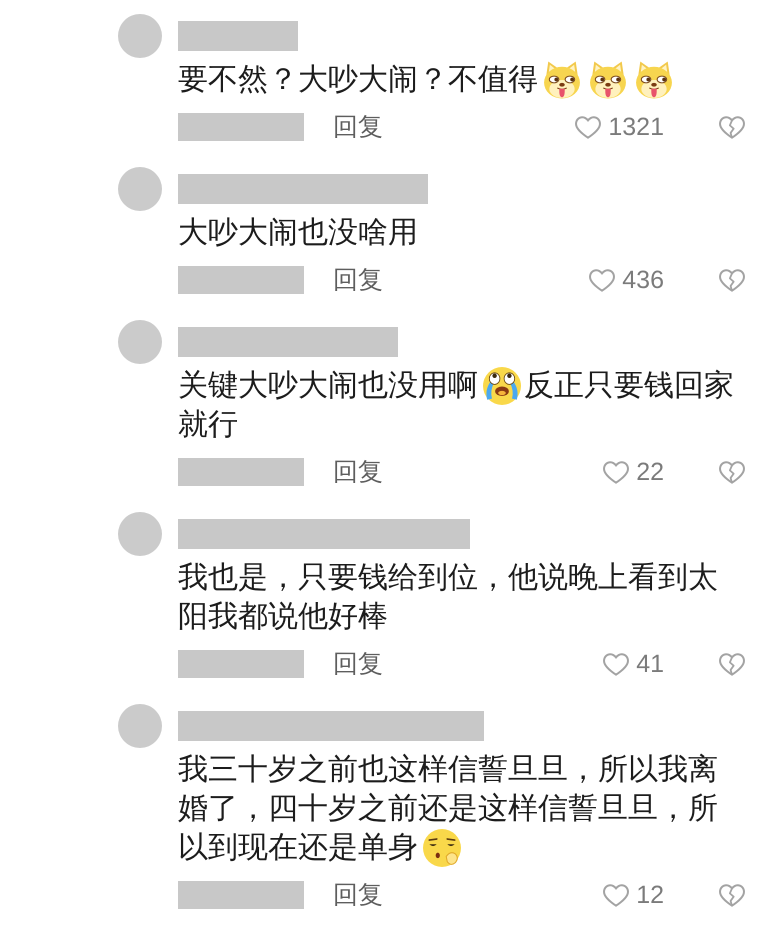  Describe the element at coordinates (619, 127) in the screenshot. I see `like-button: 1321` at that location.